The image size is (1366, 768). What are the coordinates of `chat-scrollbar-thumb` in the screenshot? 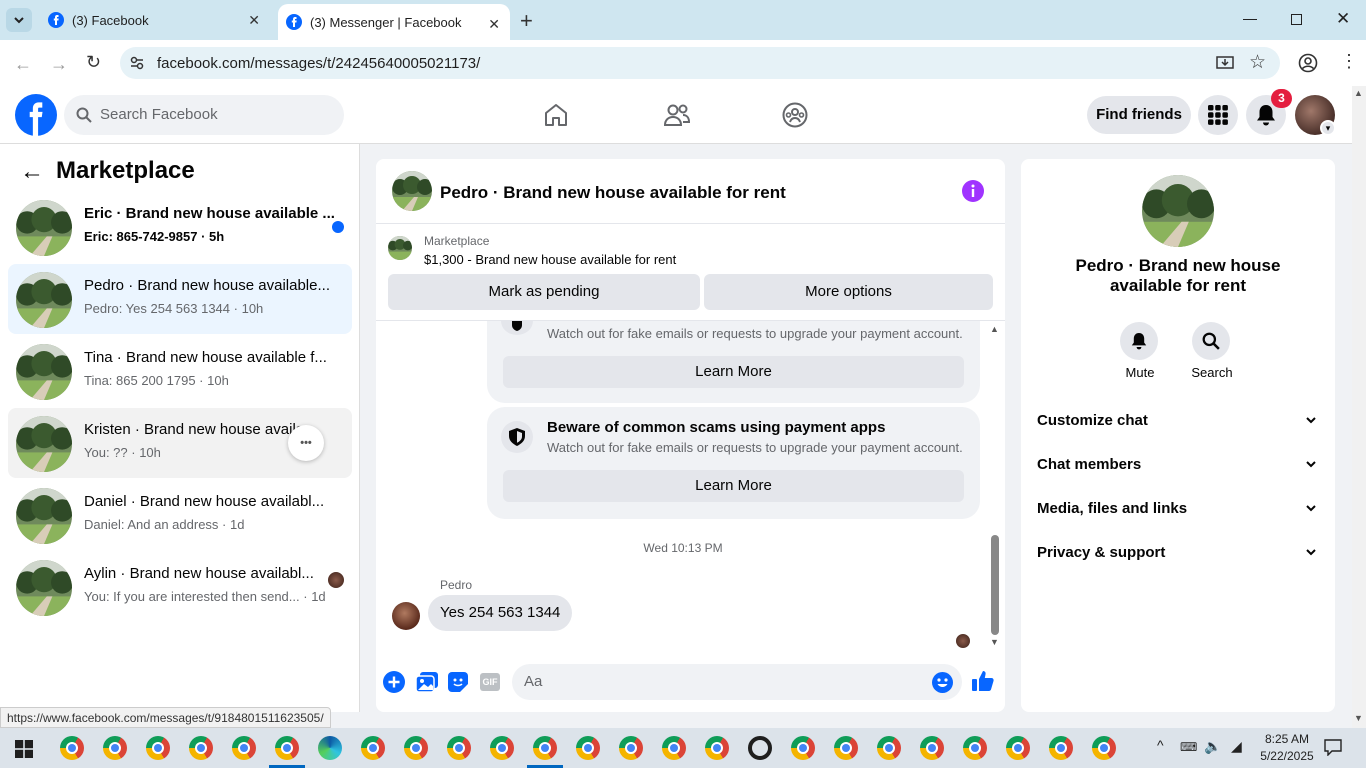 It's located at (995, 585).